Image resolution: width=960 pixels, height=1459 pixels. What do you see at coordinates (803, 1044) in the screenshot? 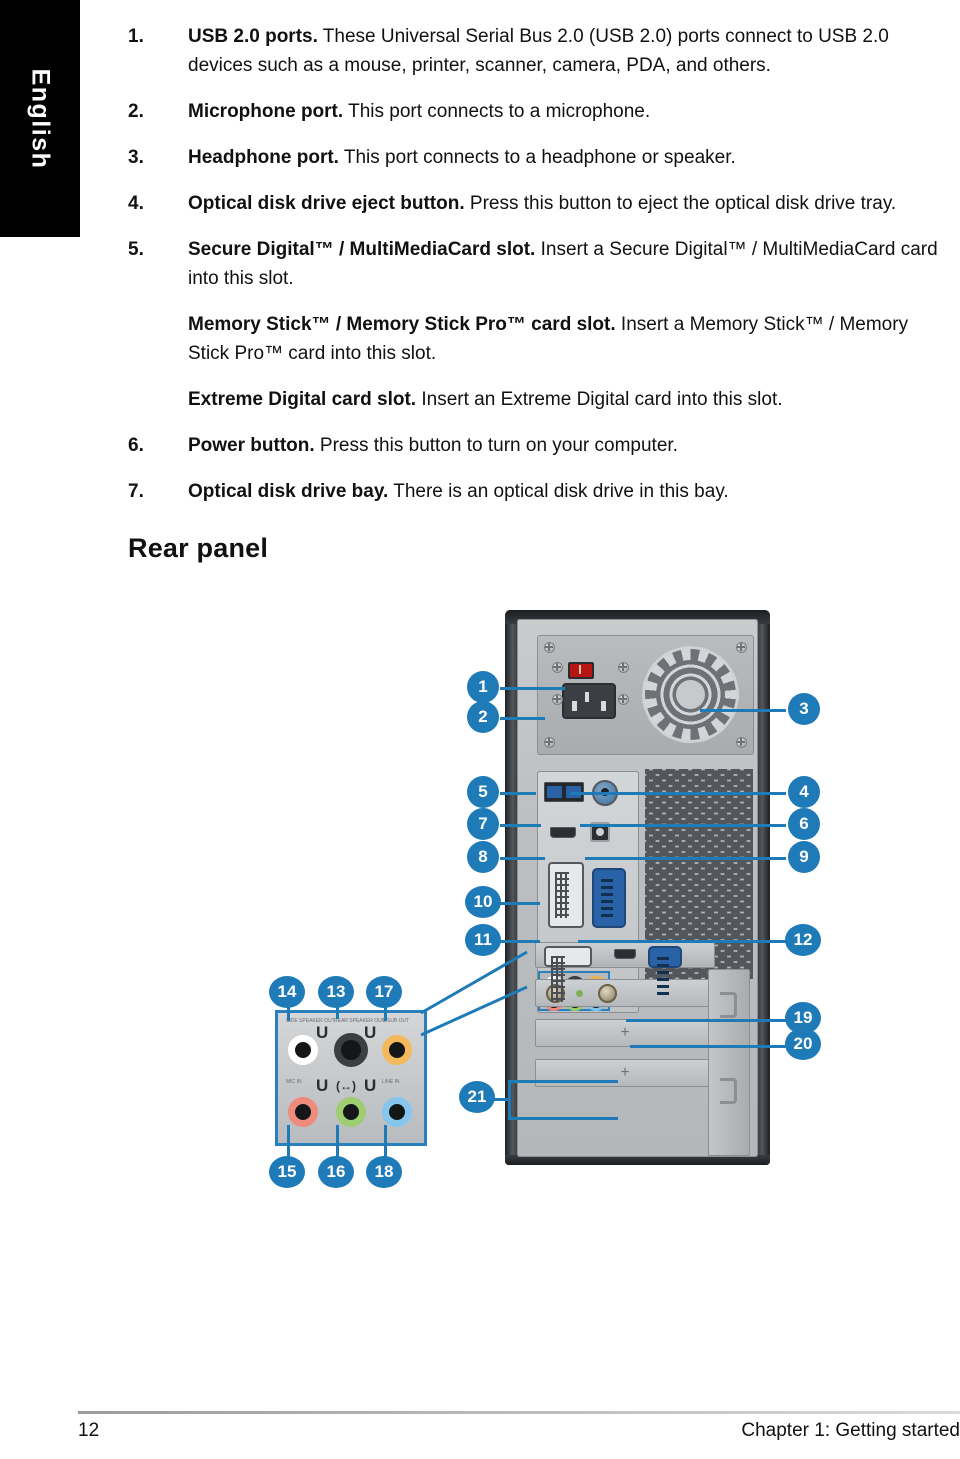
I see `callout-20: 20` at bounding box center [803, 1044].